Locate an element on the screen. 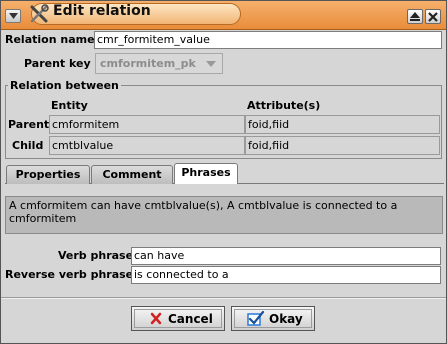 Image resolution: width=447 pixels, height=344 pixels. check-icon is located at coordinates (256, 318).